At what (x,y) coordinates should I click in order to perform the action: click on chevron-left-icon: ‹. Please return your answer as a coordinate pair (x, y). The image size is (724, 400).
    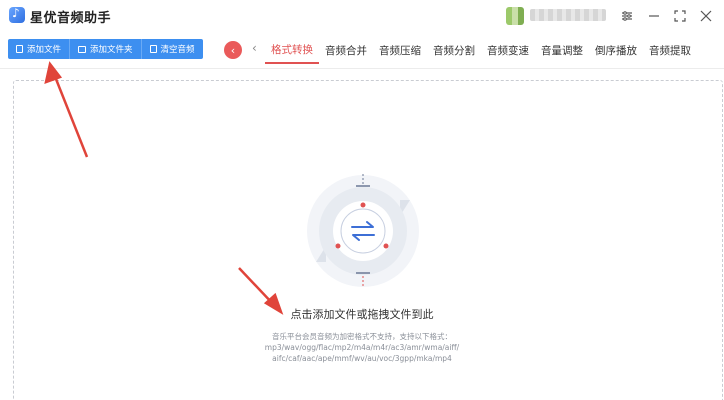
    Looking at the image, I should click on (233, 50).